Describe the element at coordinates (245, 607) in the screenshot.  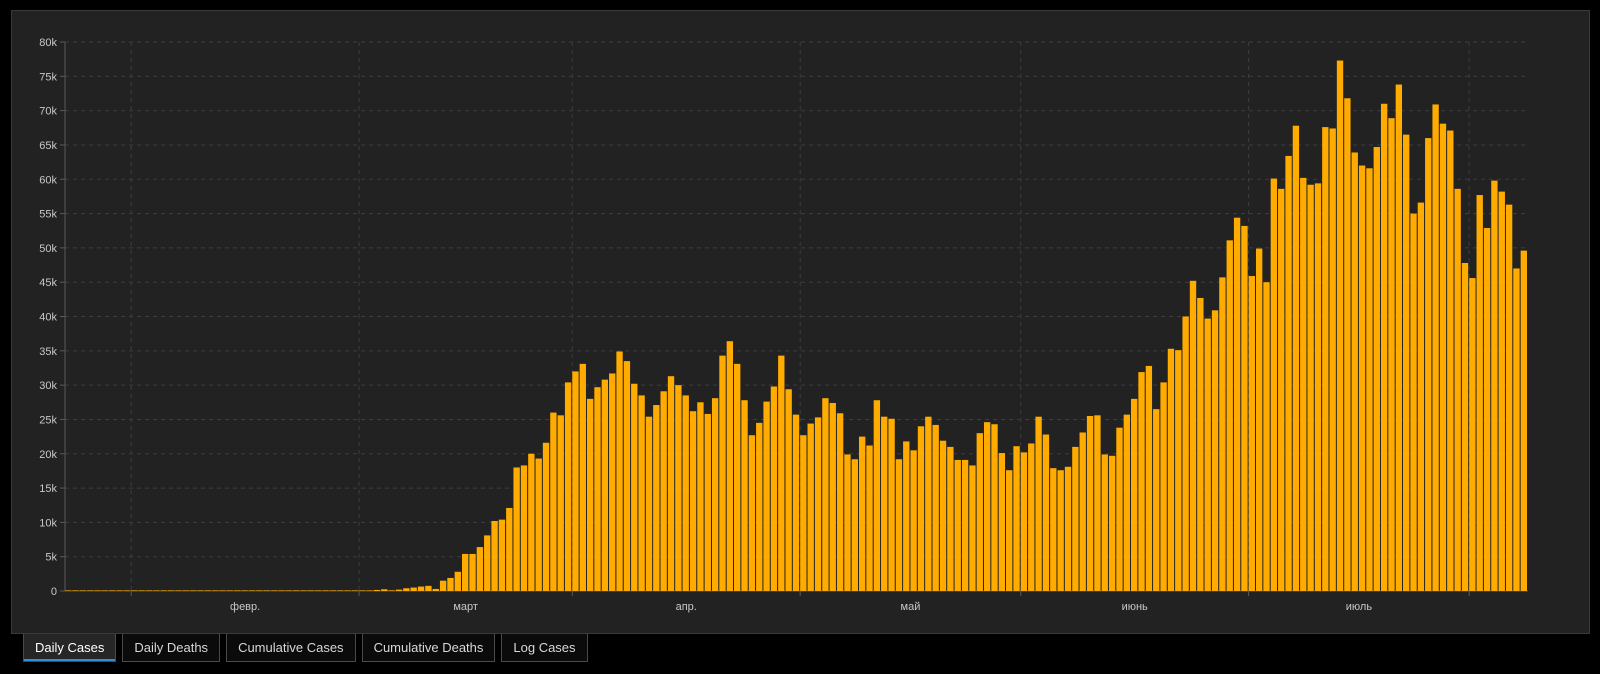
I see `x-tick-label: февр.` at that location.